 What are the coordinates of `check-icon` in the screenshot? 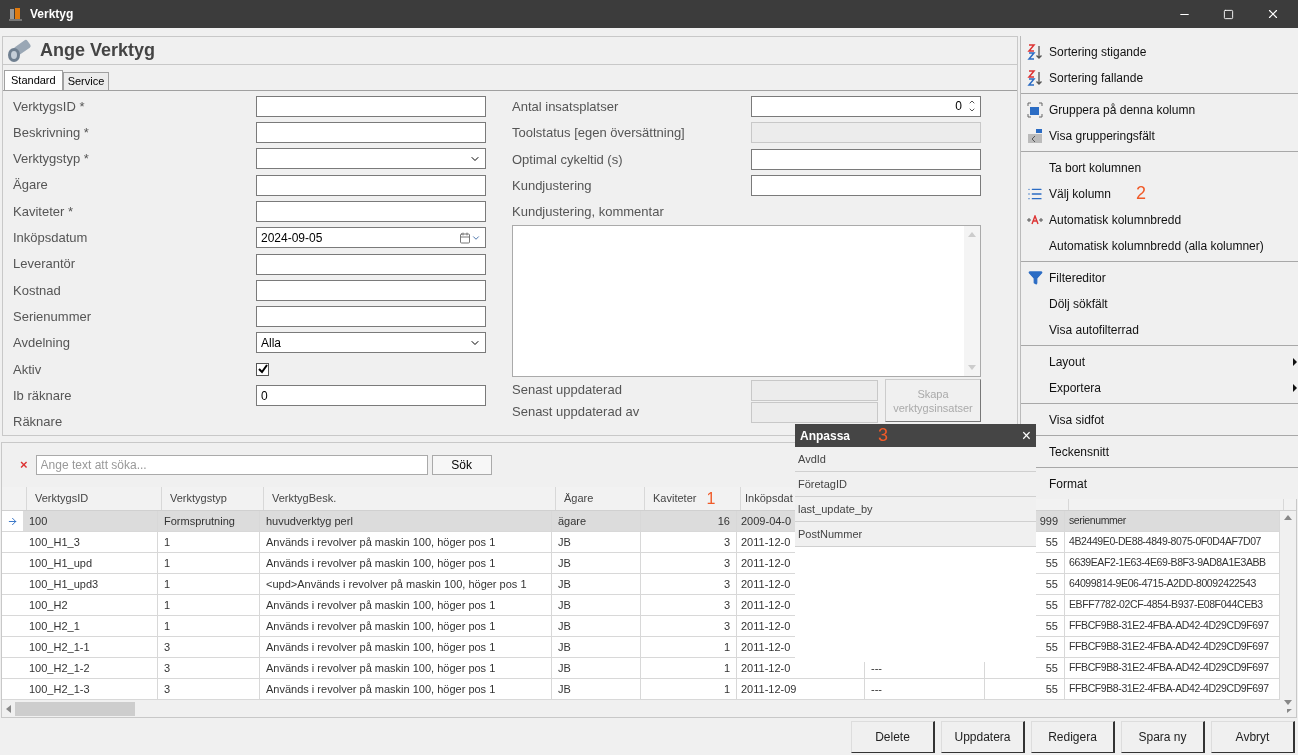 It's located at (262, 369).